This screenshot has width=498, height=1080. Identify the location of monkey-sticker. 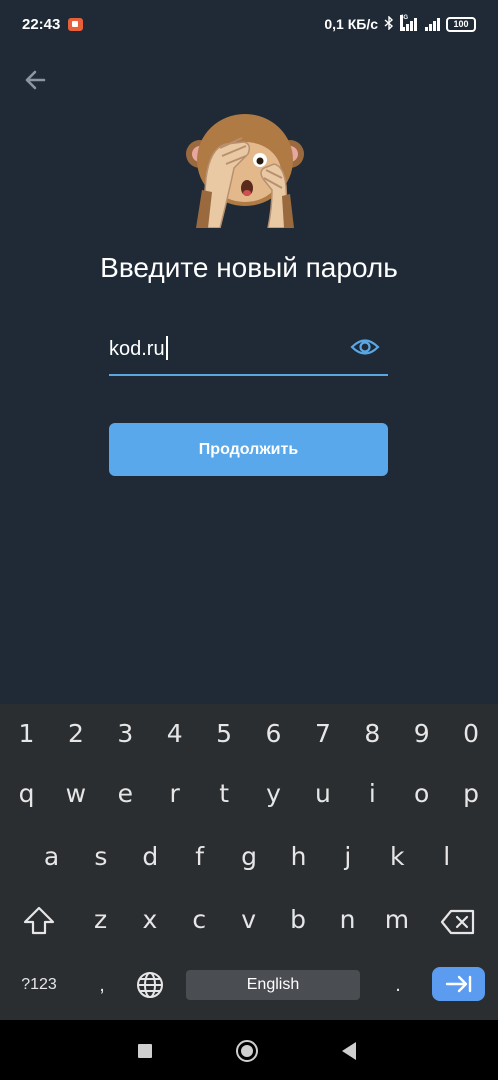
(245, 168).